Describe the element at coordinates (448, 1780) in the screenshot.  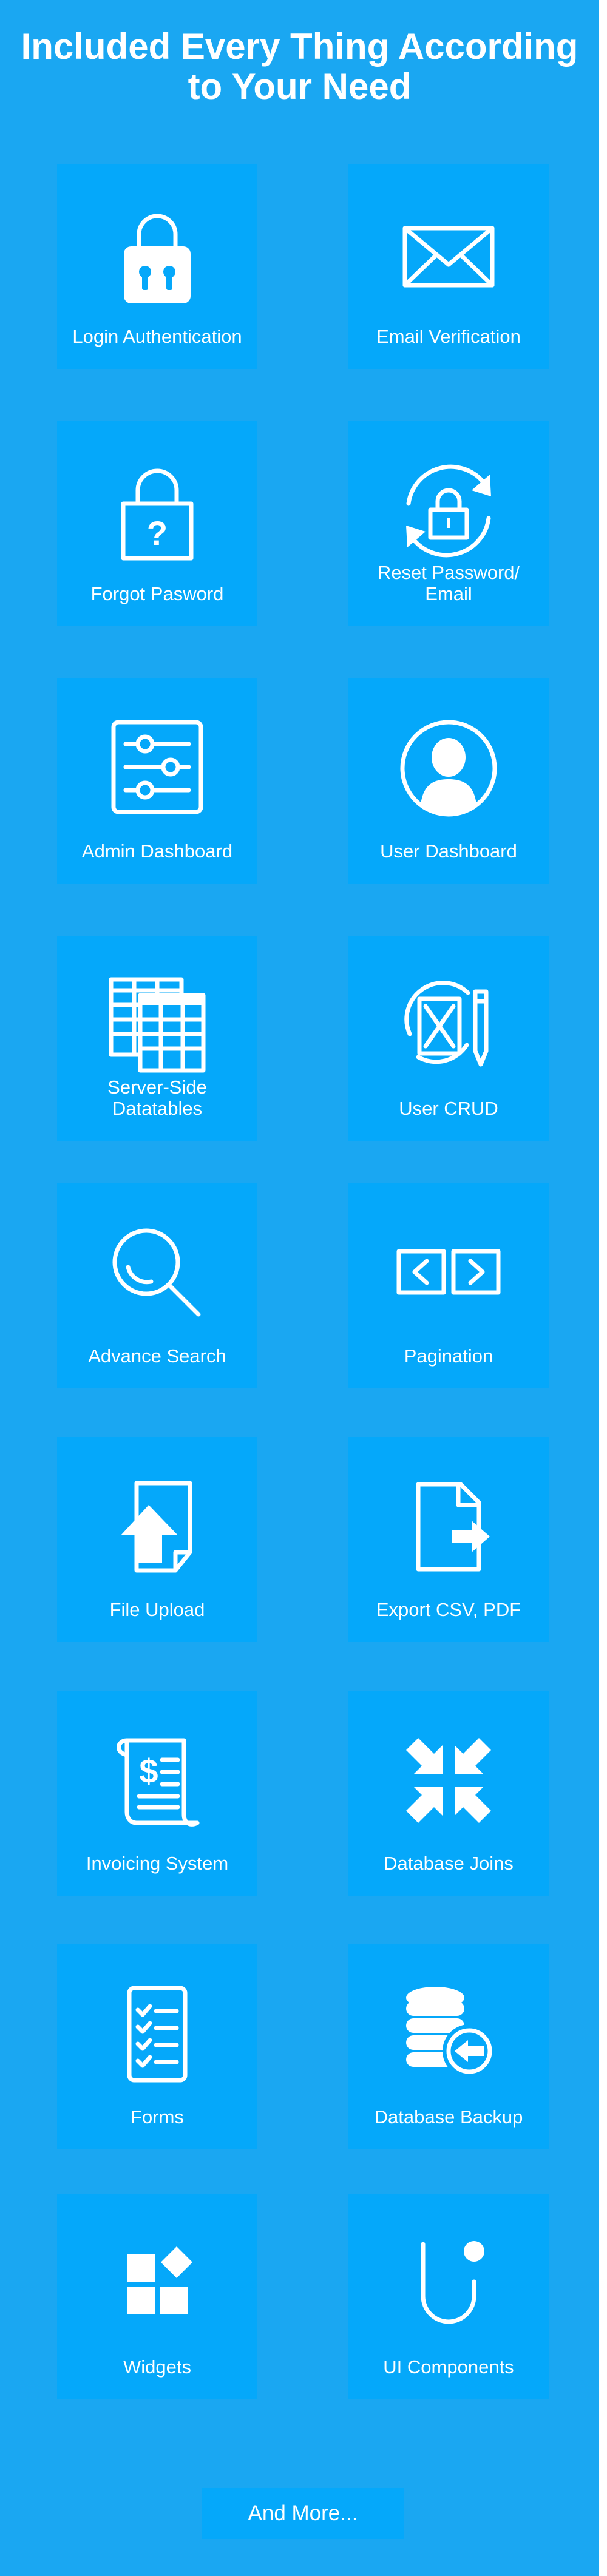
I see `arrows-in-icon` at that location.